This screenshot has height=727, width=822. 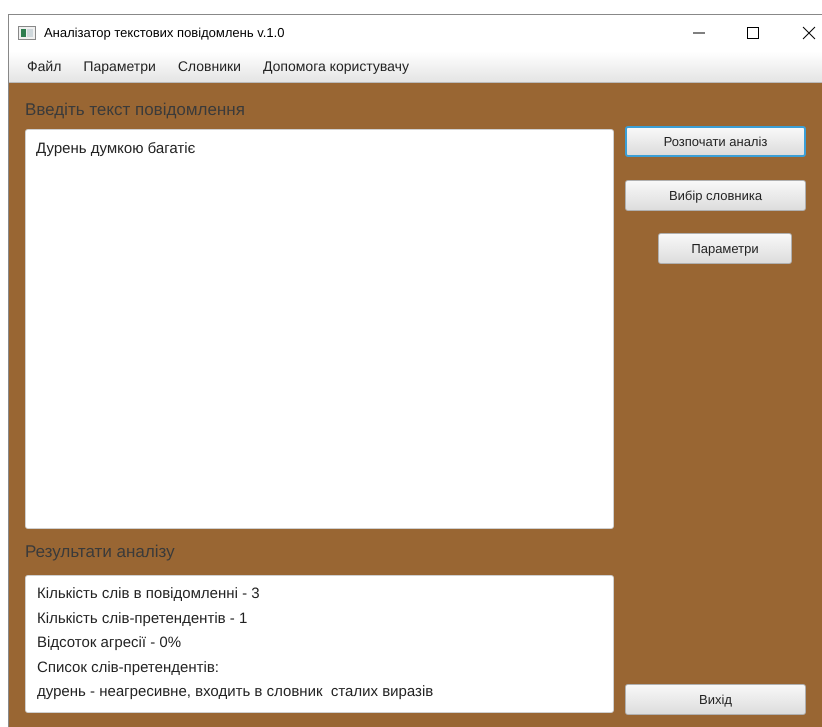 I want to click on menu-item: Файл, so click(x=44, y=66).